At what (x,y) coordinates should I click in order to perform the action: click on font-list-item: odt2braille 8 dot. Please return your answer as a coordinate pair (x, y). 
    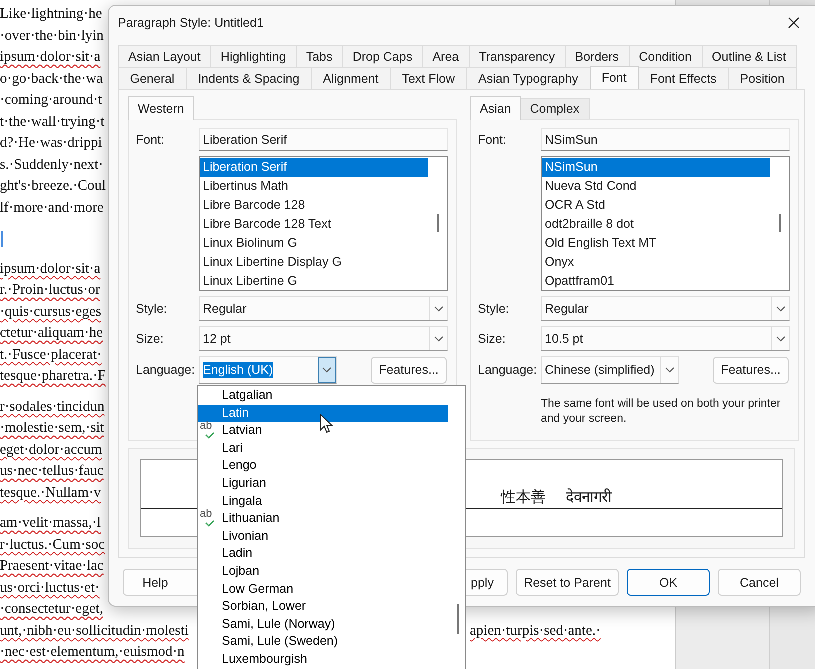
    Looking at the image, I should click on (656, 224).